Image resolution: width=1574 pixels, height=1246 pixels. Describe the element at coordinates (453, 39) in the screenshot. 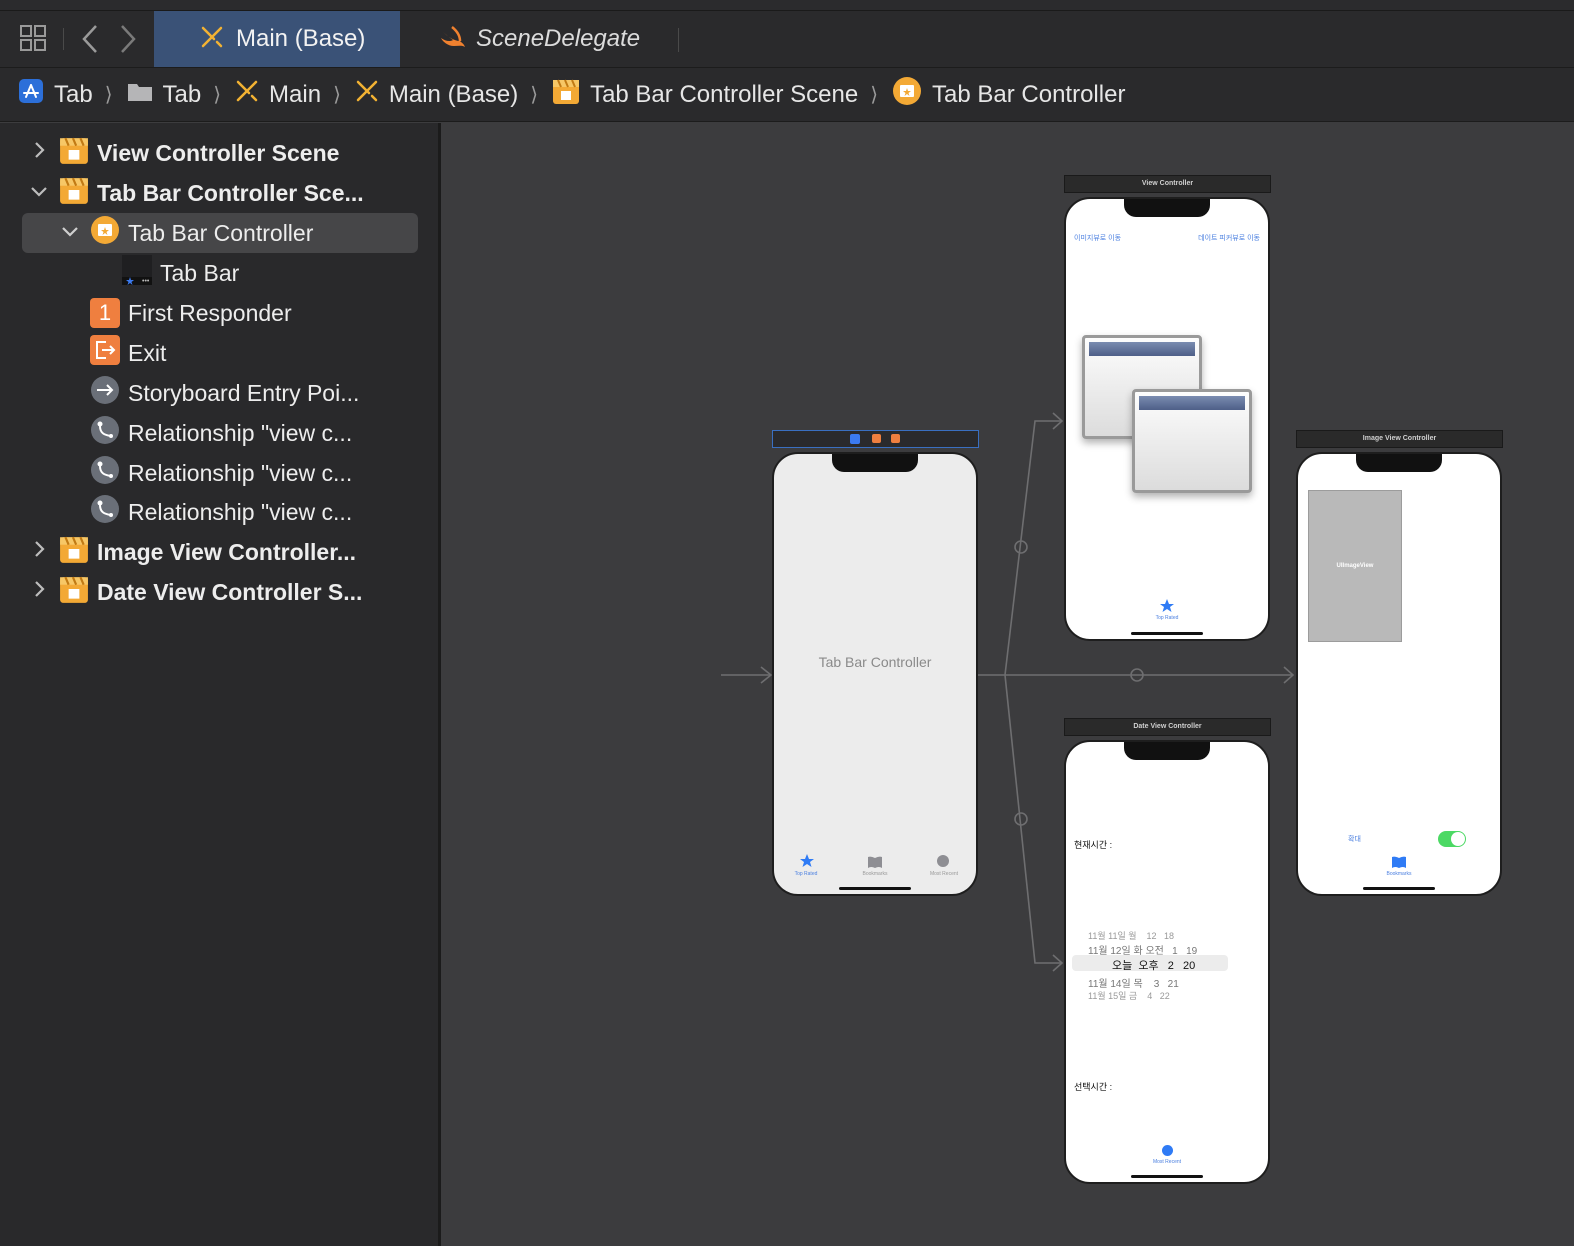

I see `swift-icon` at that location.